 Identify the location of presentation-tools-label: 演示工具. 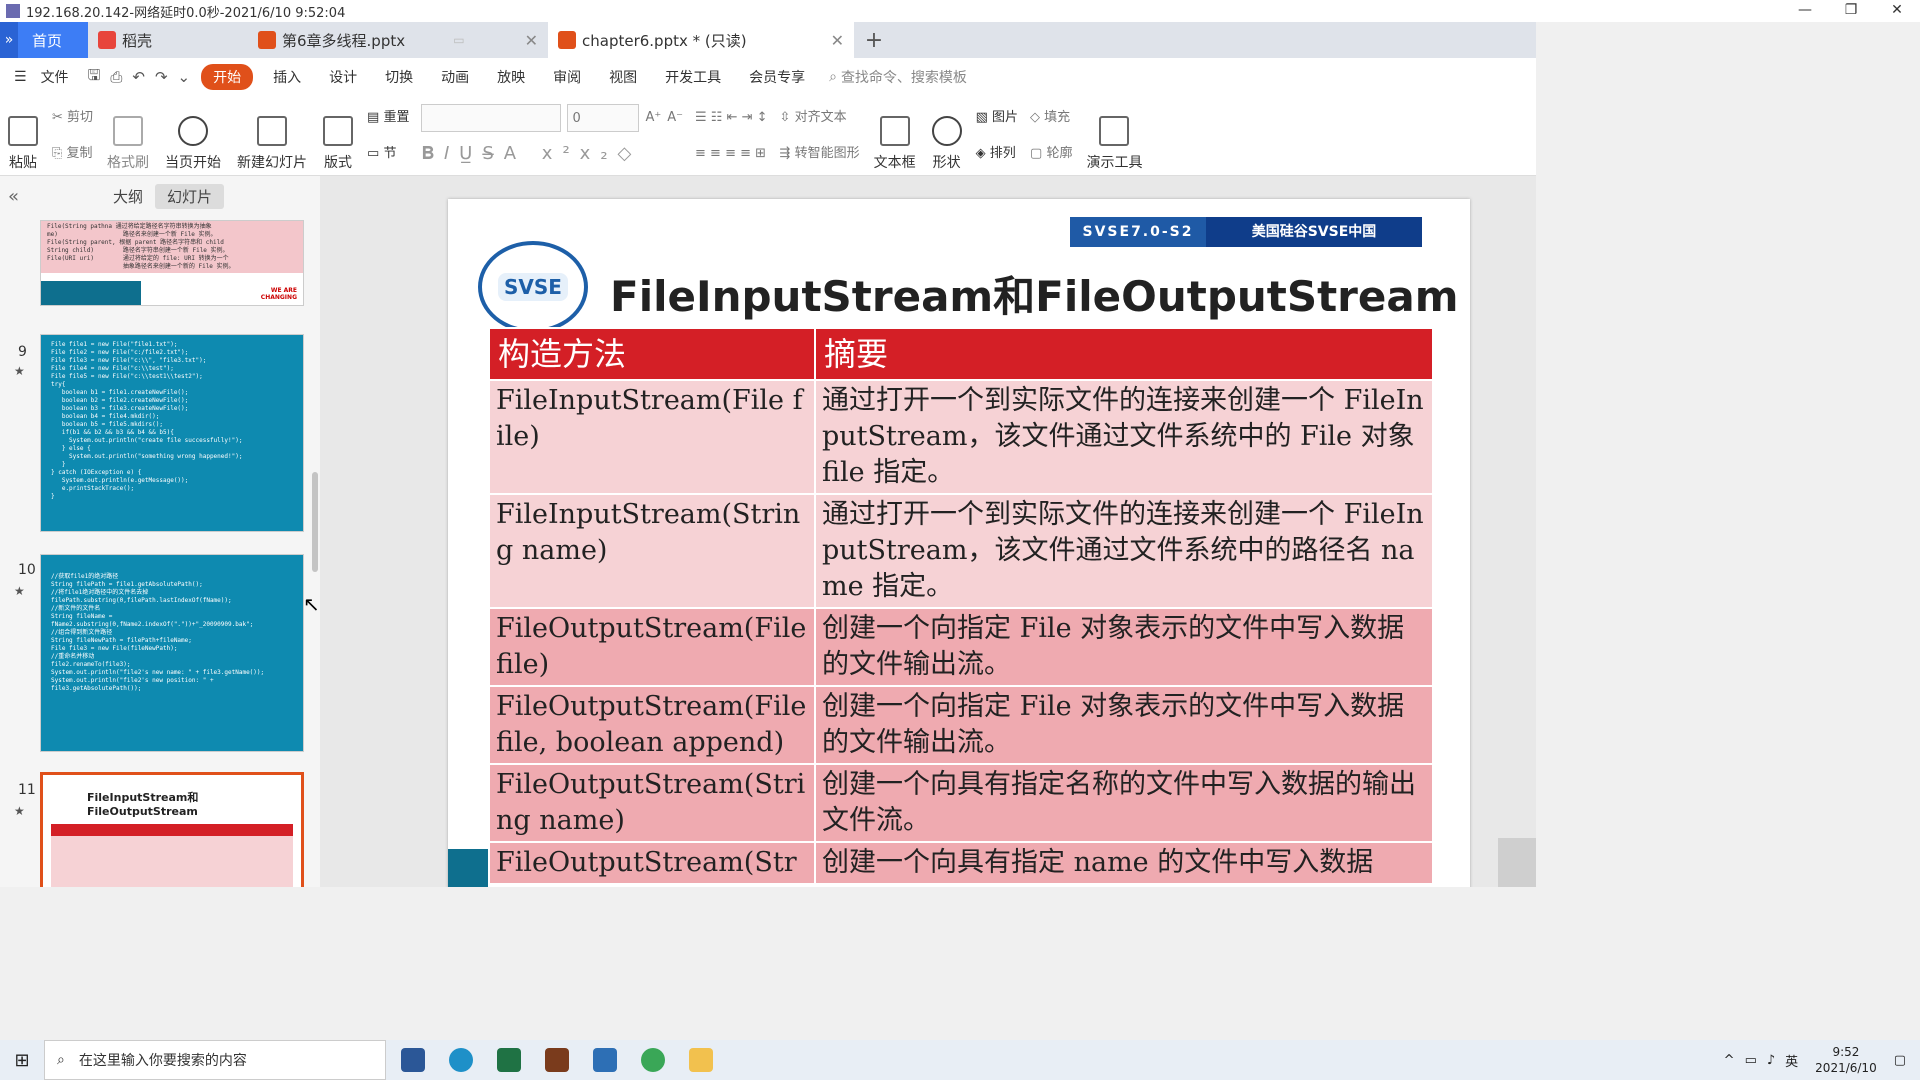
(1114, 163).